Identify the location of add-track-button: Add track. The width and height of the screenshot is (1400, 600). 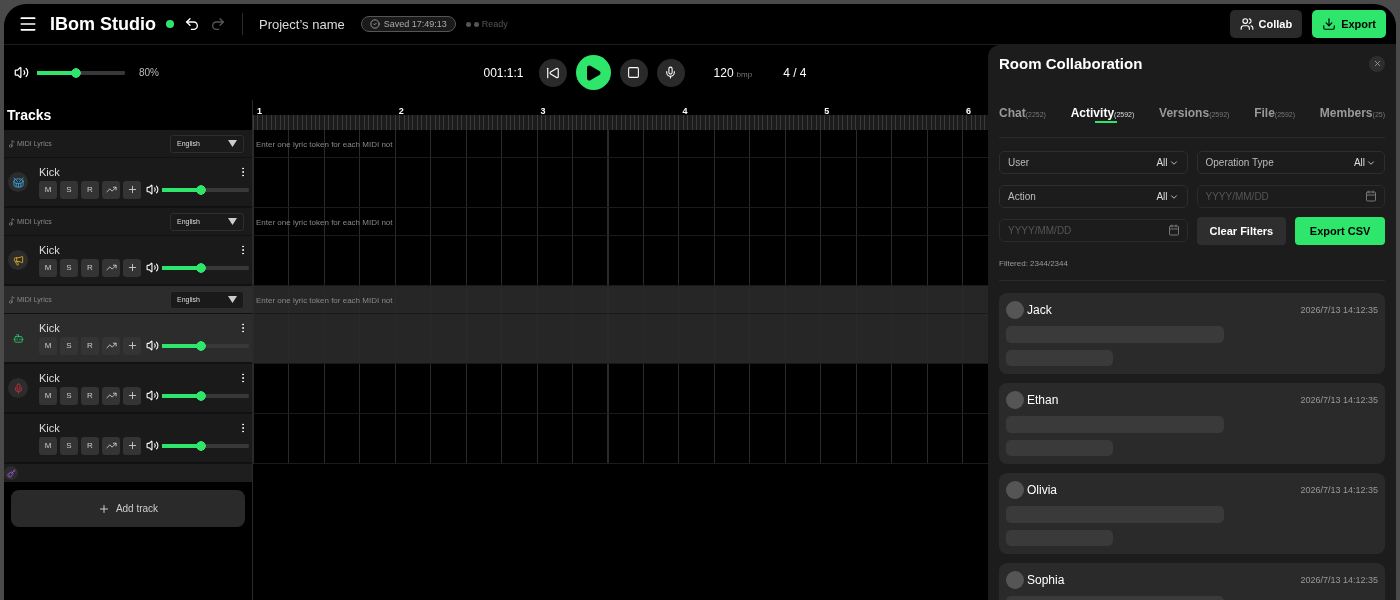
(128, 508).